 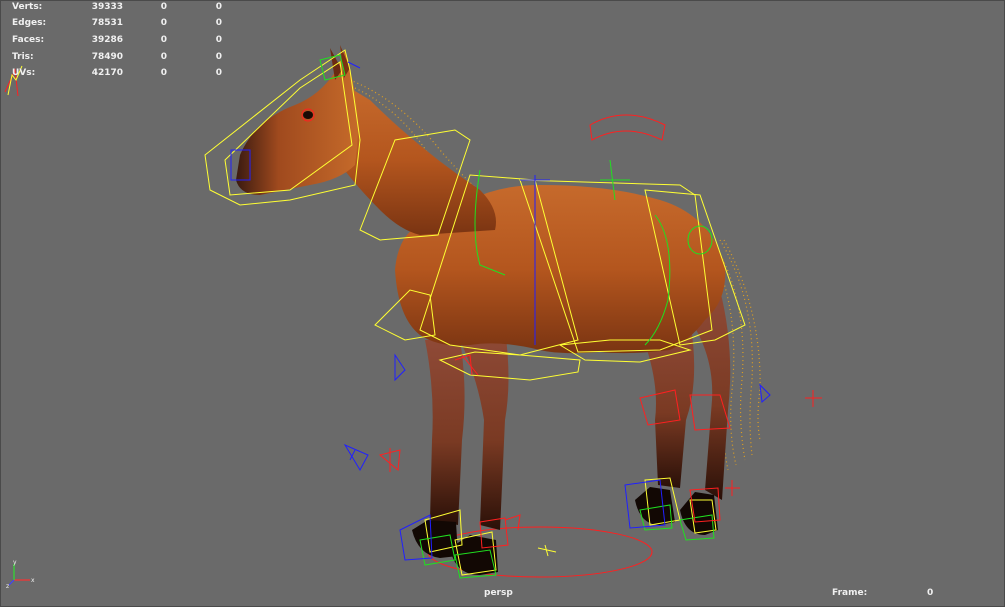 What do you see at coordinates (27, 7) in the screenshot?
I see `hud-label: Verts:` at bounding box center [27, 7].